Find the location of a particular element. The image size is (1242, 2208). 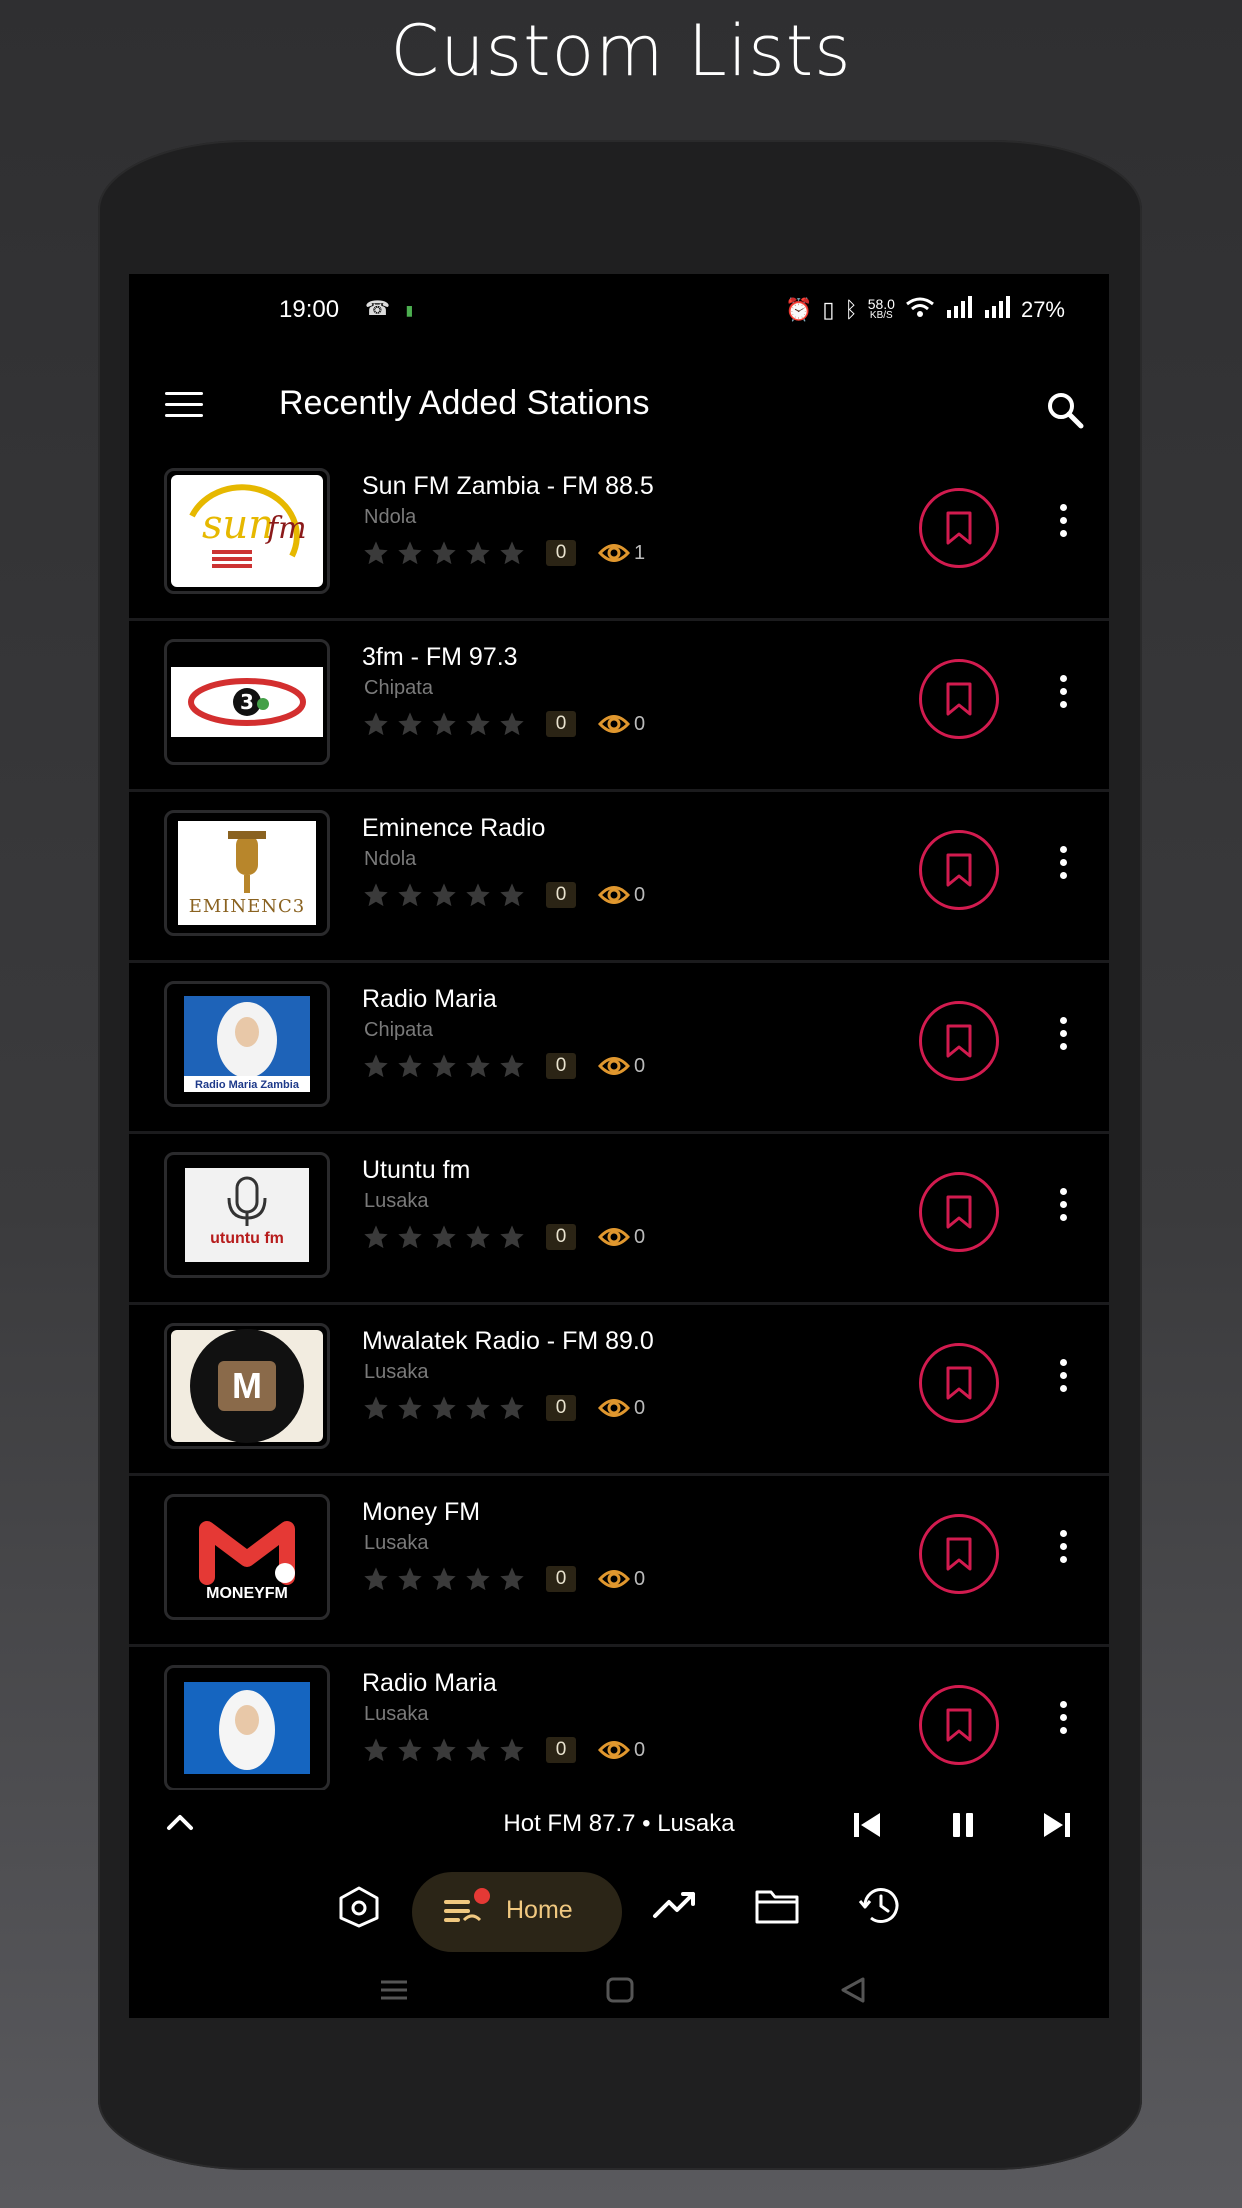

station-logo: EMINENC3 is located at coordinates (247, 873).